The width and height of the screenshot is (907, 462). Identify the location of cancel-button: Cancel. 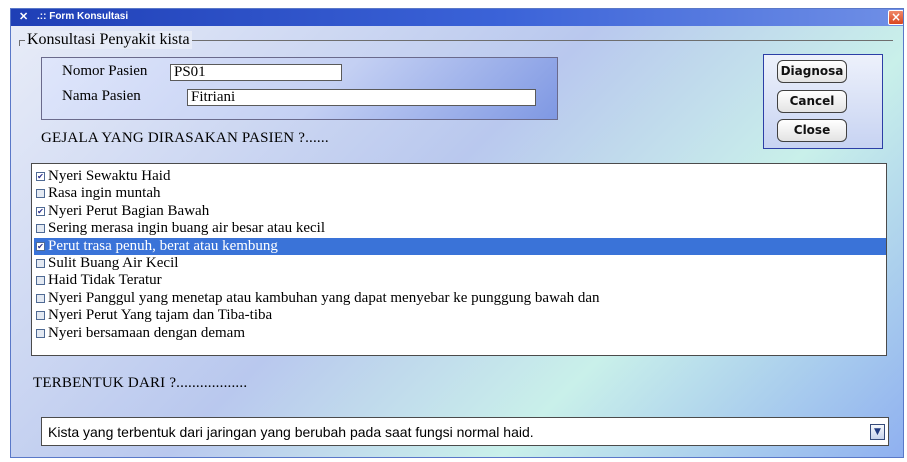
(812, 101).